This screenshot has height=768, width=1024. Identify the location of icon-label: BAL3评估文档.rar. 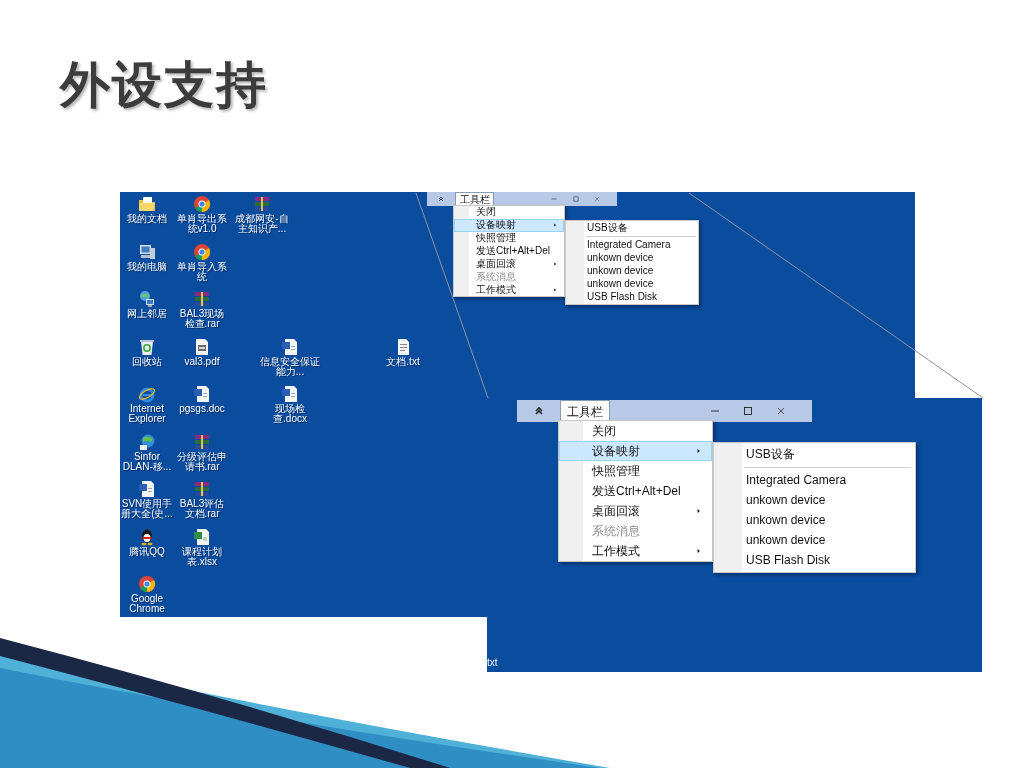
(202, 509).